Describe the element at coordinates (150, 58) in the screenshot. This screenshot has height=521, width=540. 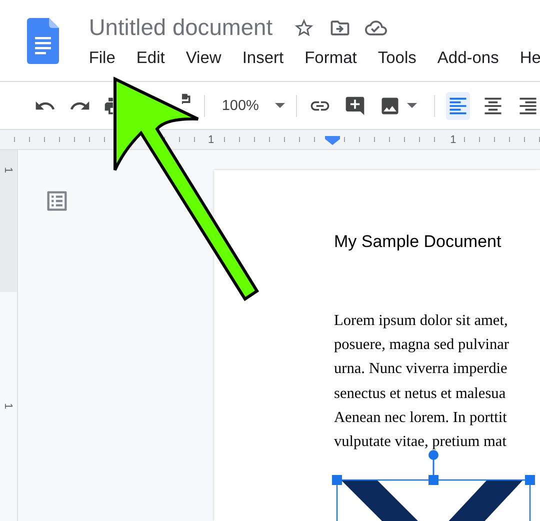
I see `menu-item: Edit` at that location.